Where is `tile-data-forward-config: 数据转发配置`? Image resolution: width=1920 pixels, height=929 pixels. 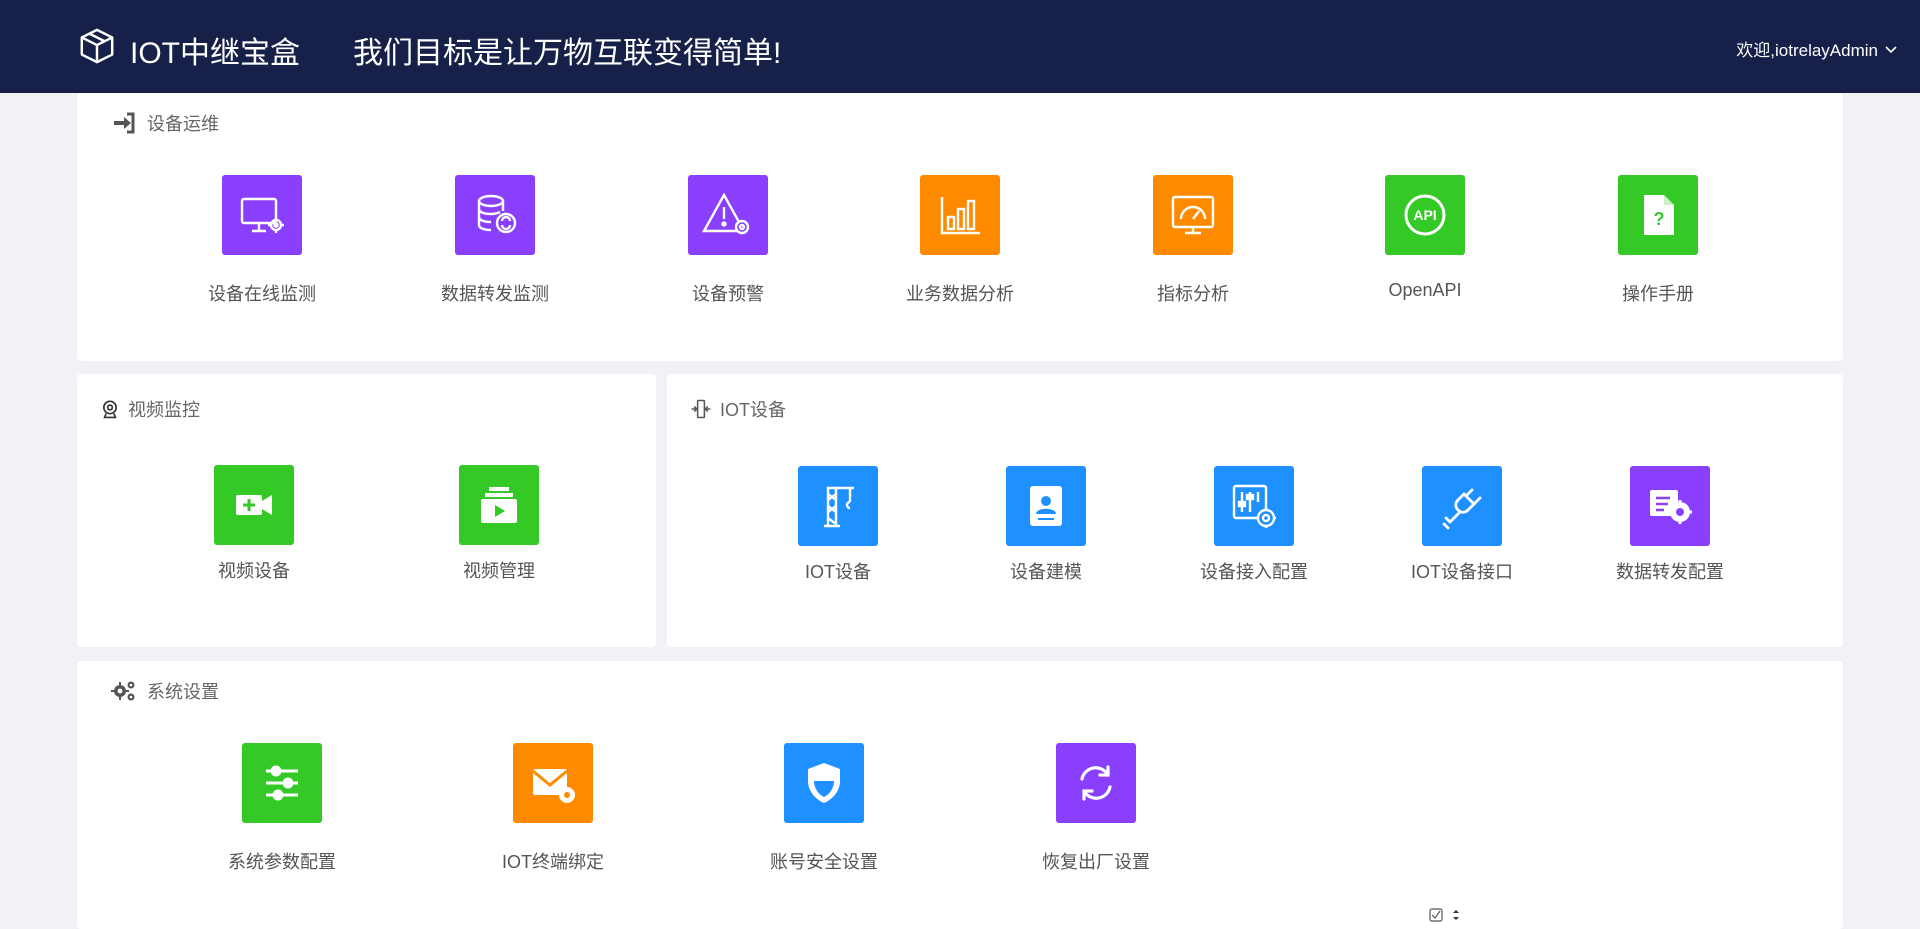
tile-data-forward-config: 数据转发配置 is located at coordinates (1670, 541).